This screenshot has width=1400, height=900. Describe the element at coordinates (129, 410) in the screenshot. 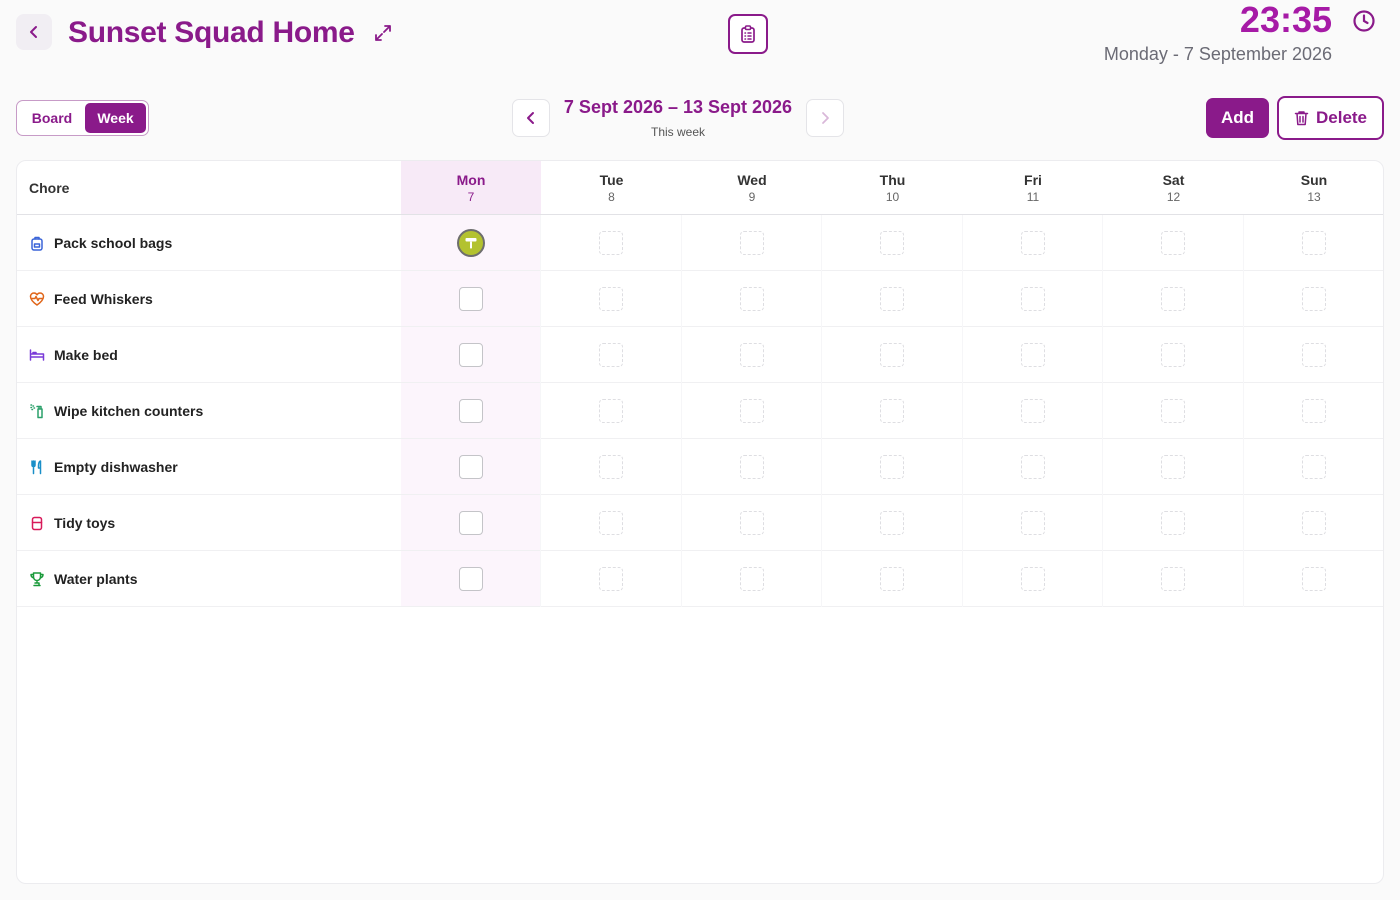

I see `chore-label: Wipe kitchen counters` at that location.